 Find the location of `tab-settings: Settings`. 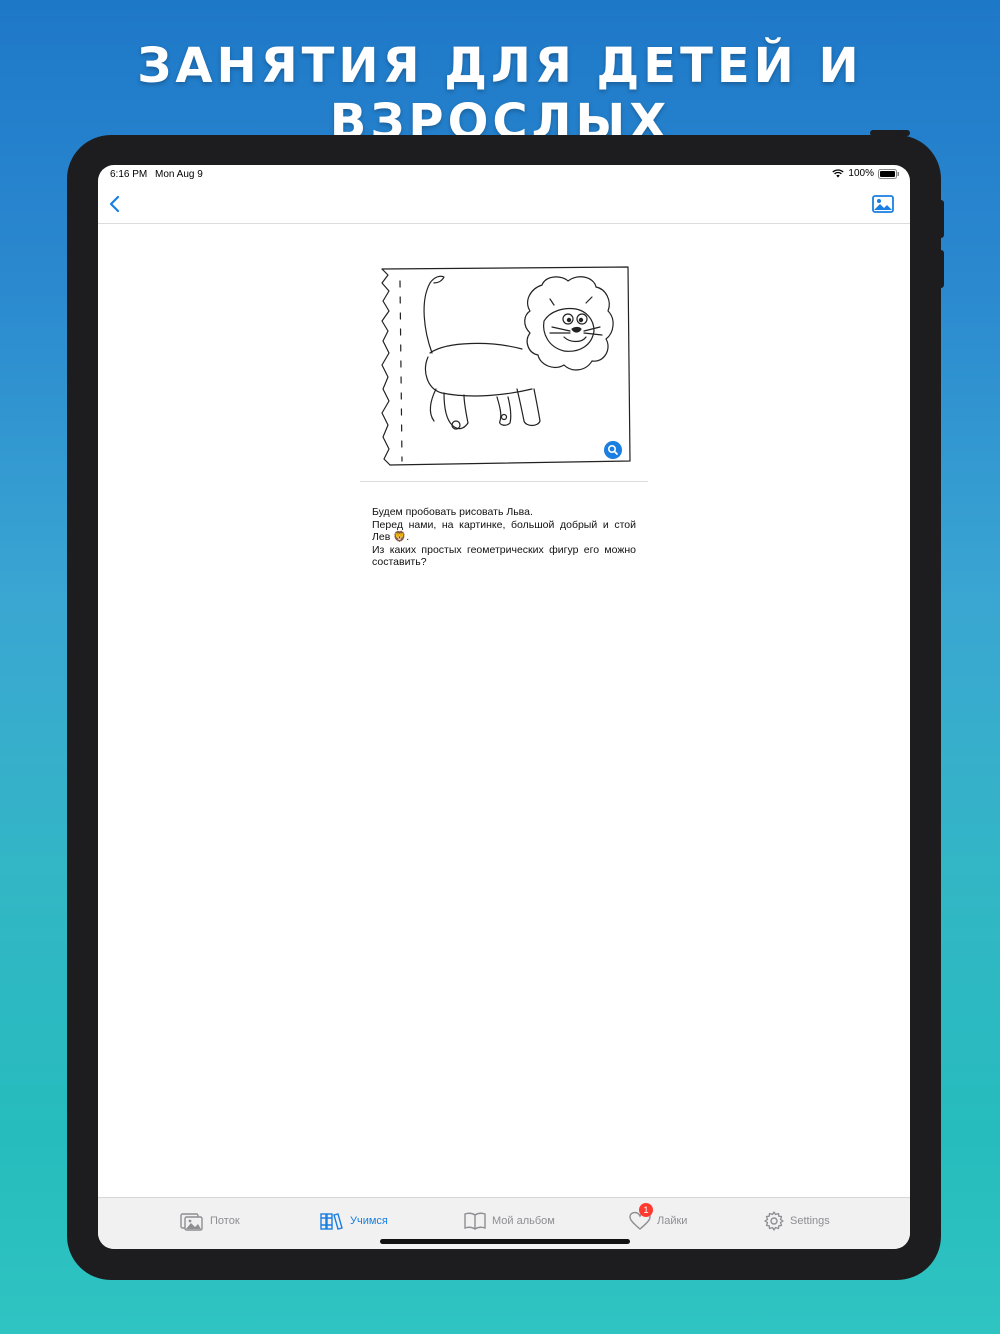

tab-settings: Settings is located at coordinates (797, 1221).